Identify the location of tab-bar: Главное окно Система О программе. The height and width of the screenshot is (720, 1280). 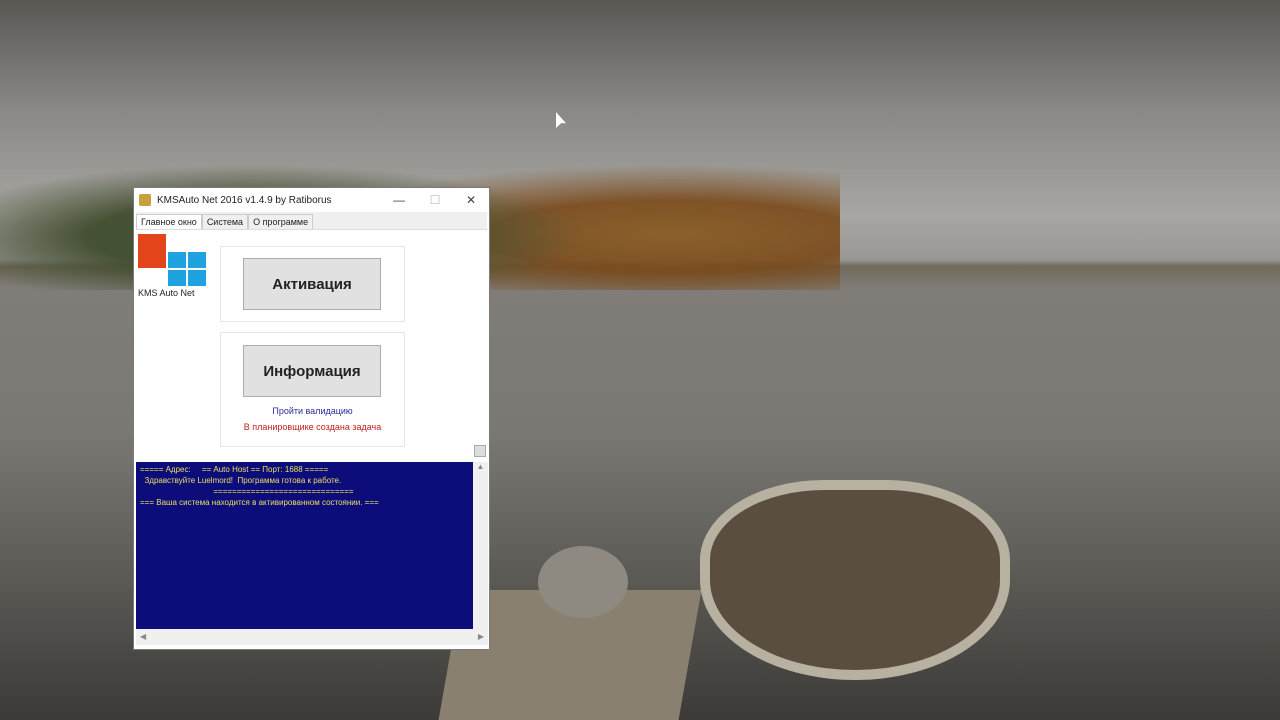
(311, 221).